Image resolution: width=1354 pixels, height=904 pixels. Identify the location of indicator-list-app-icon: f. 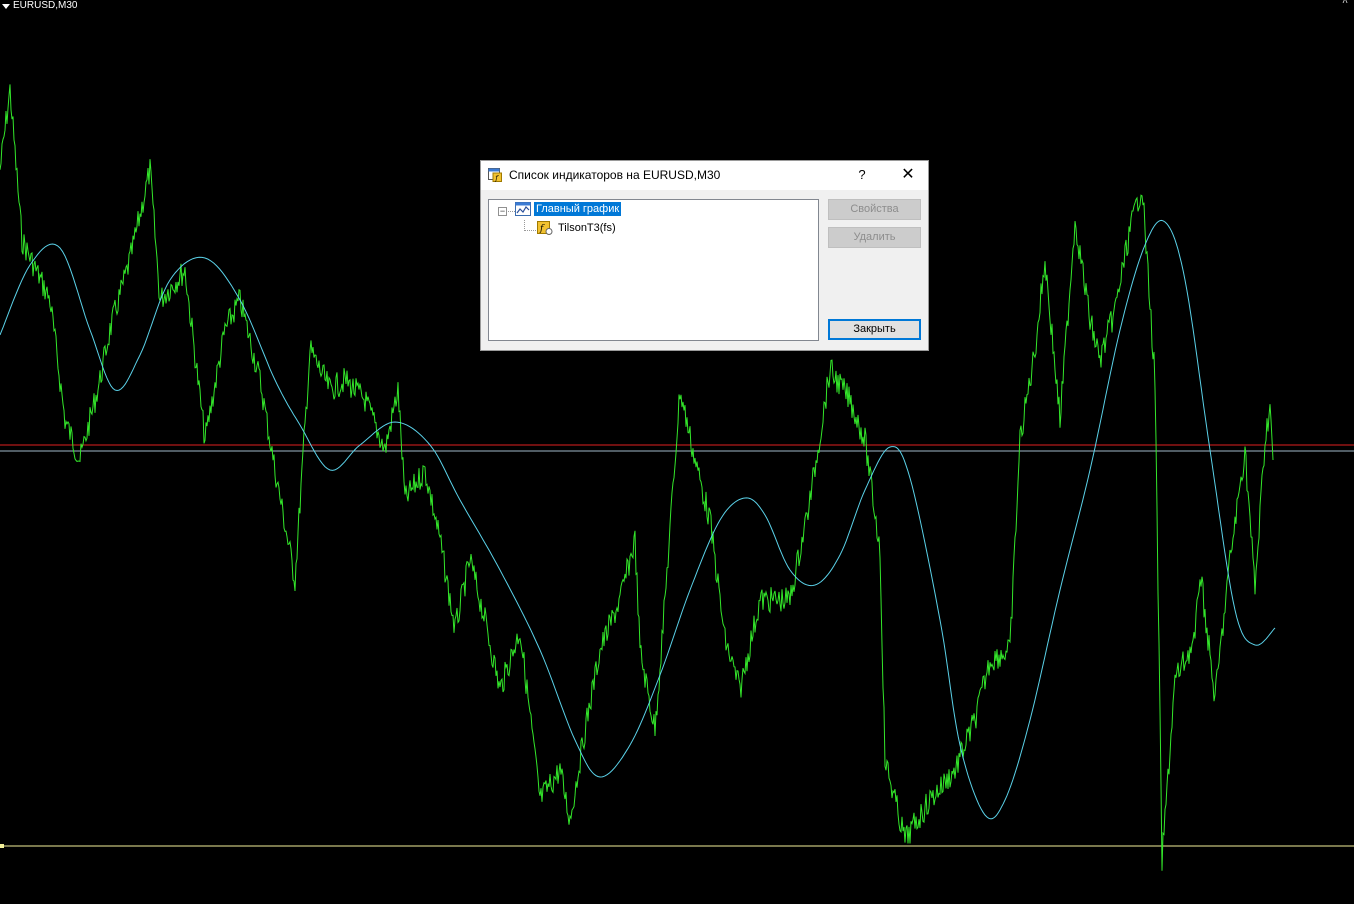
(495, 175).